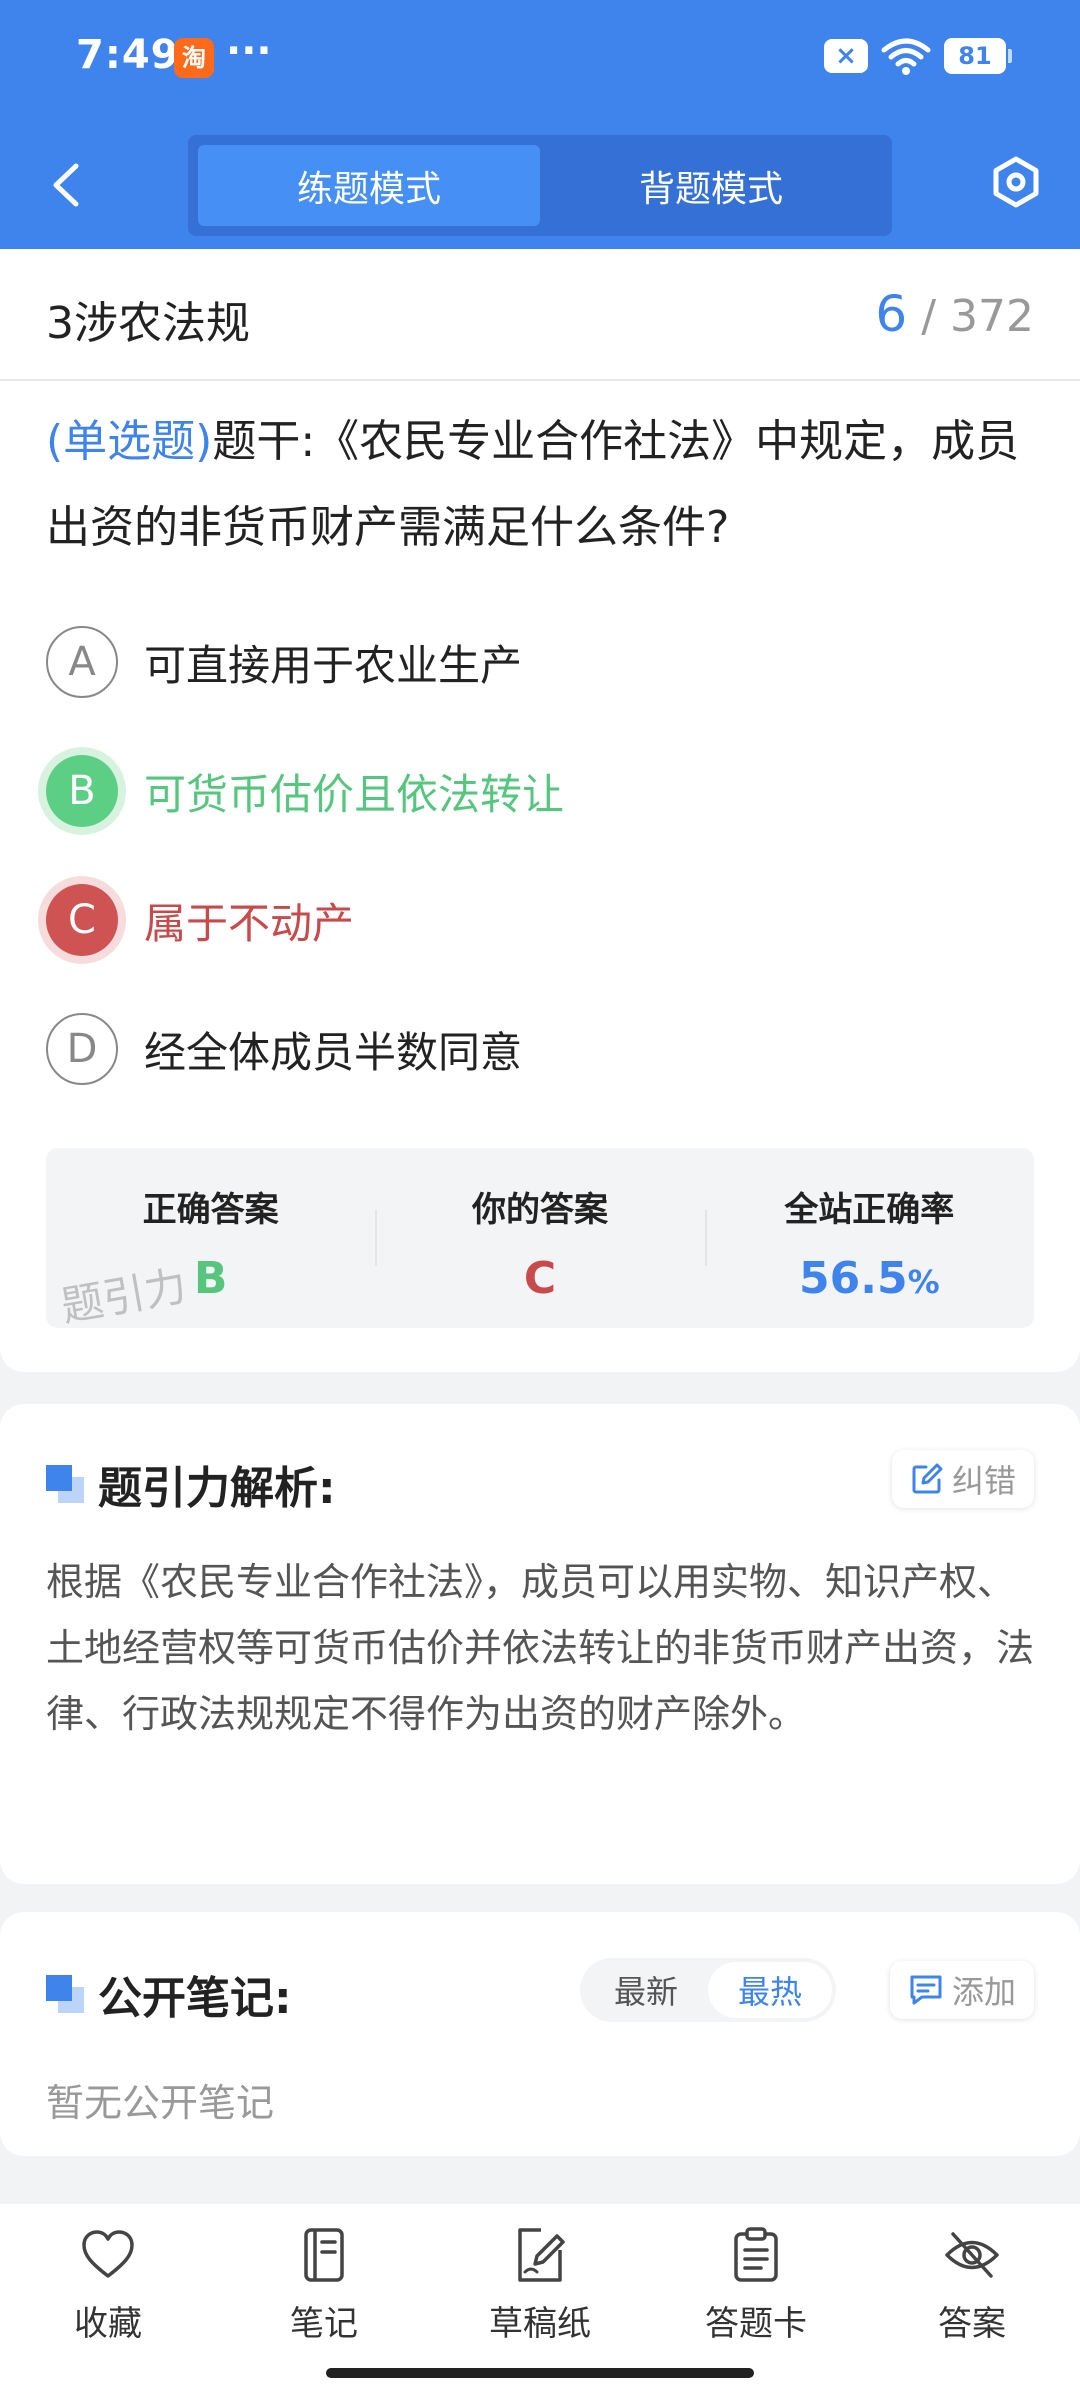 Image resolution: width=1080 pixels, height=2400 pixels. I want to click on option-text: 可直接用于农业生产, so click(333, 665).